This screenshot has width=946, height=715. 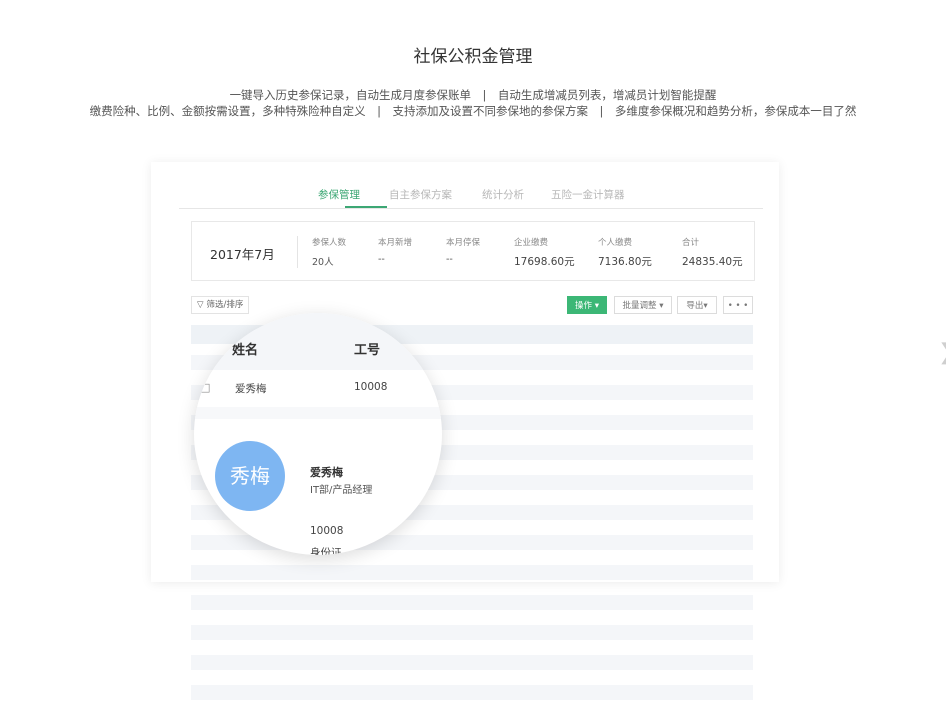 What do you see at coordinates (245, 348) in the screenshot?
I see `column-header-name: 姓名` at bounding box center [245, 348].